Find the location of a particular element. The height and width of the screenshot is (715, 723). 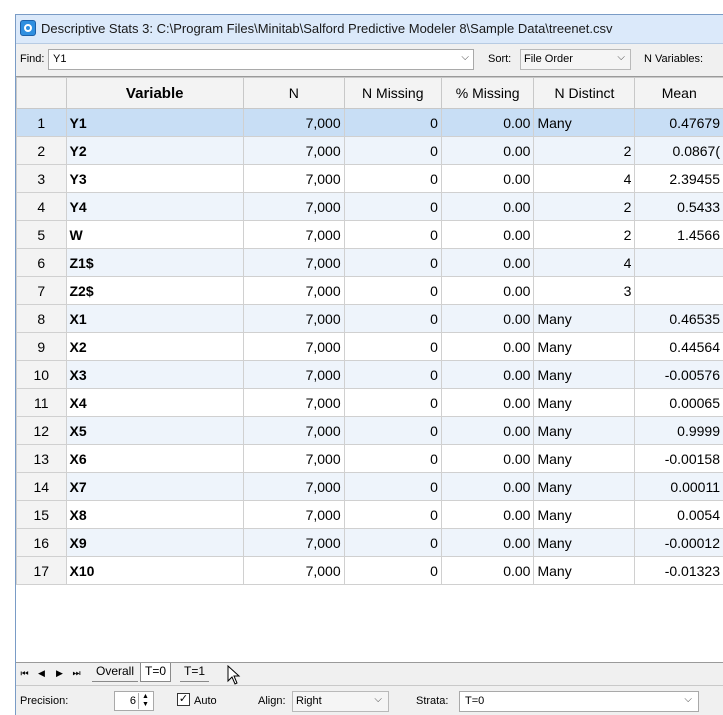

variable-cell: X10 is located at coordinates (154, 570).